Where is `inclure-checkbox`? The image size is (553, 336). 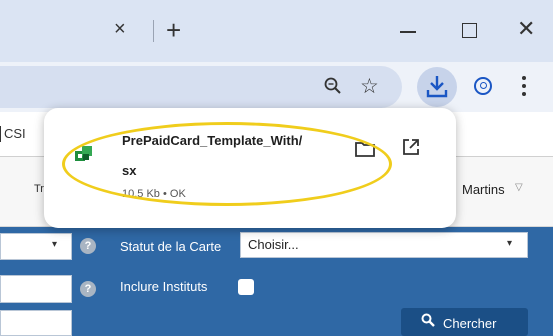 inclure-checkbox is located at coordinates (246, 287).